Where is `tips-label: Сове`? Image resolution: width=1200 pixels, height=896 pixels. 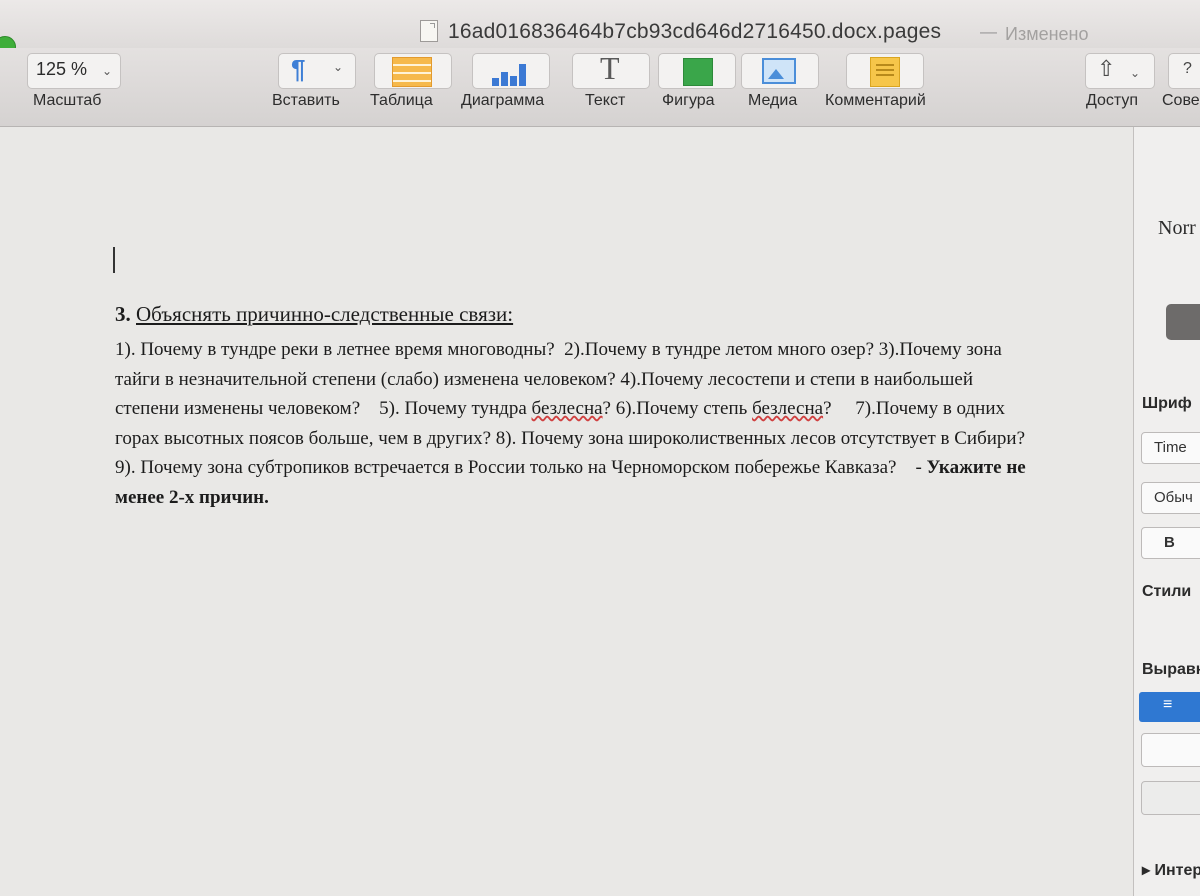
tips-label: Сове is located at coordinates (1181, 100).